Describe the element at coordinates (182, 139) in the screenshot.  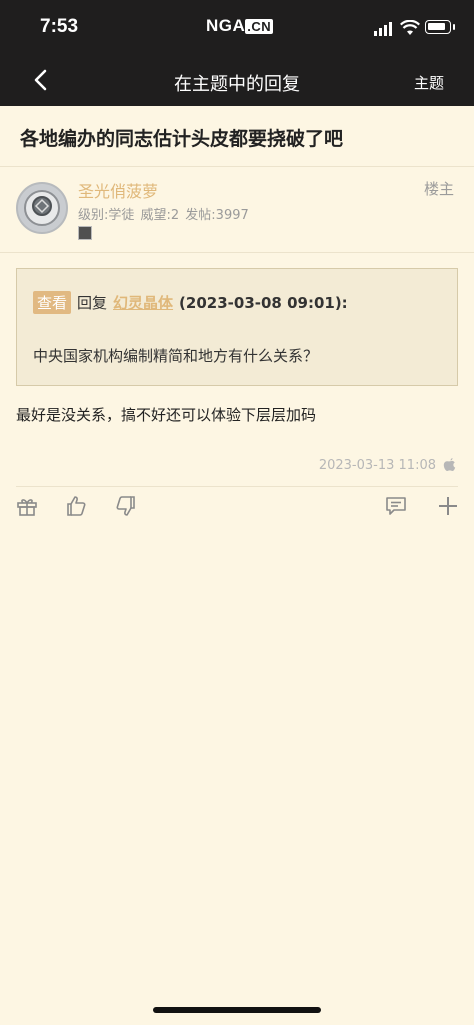
I see `topic-title: 各地编办的同志估计头皮都要挠破了吧` at that location.